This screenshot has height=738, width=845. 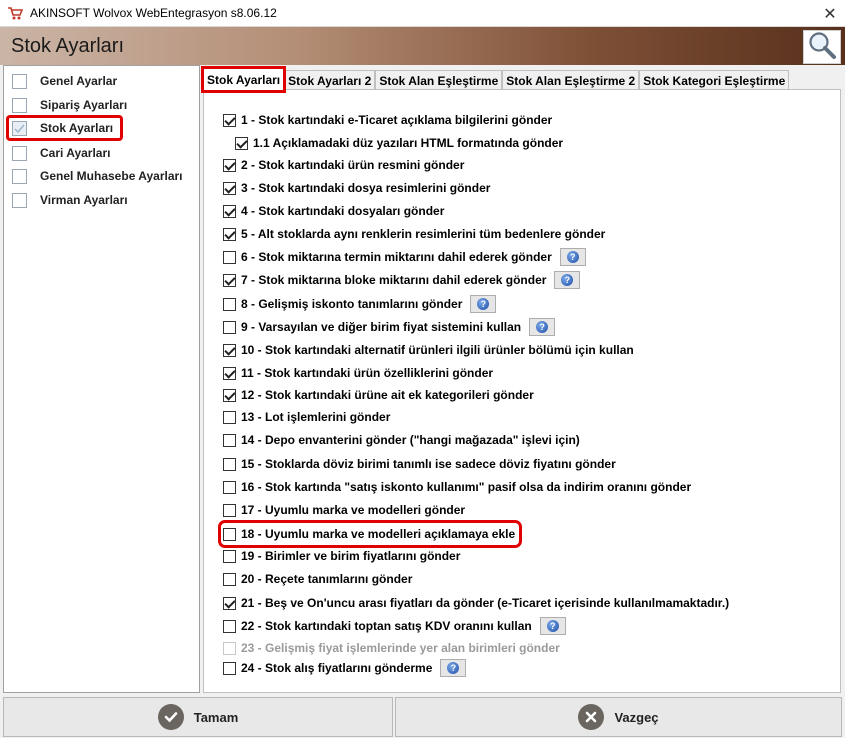 What do you see at coordinates (95, 176) in the screenshot?
I see `sidebar-item-accounting: Genel Muhasebe Ayarları` at bounding box center [95, 176].